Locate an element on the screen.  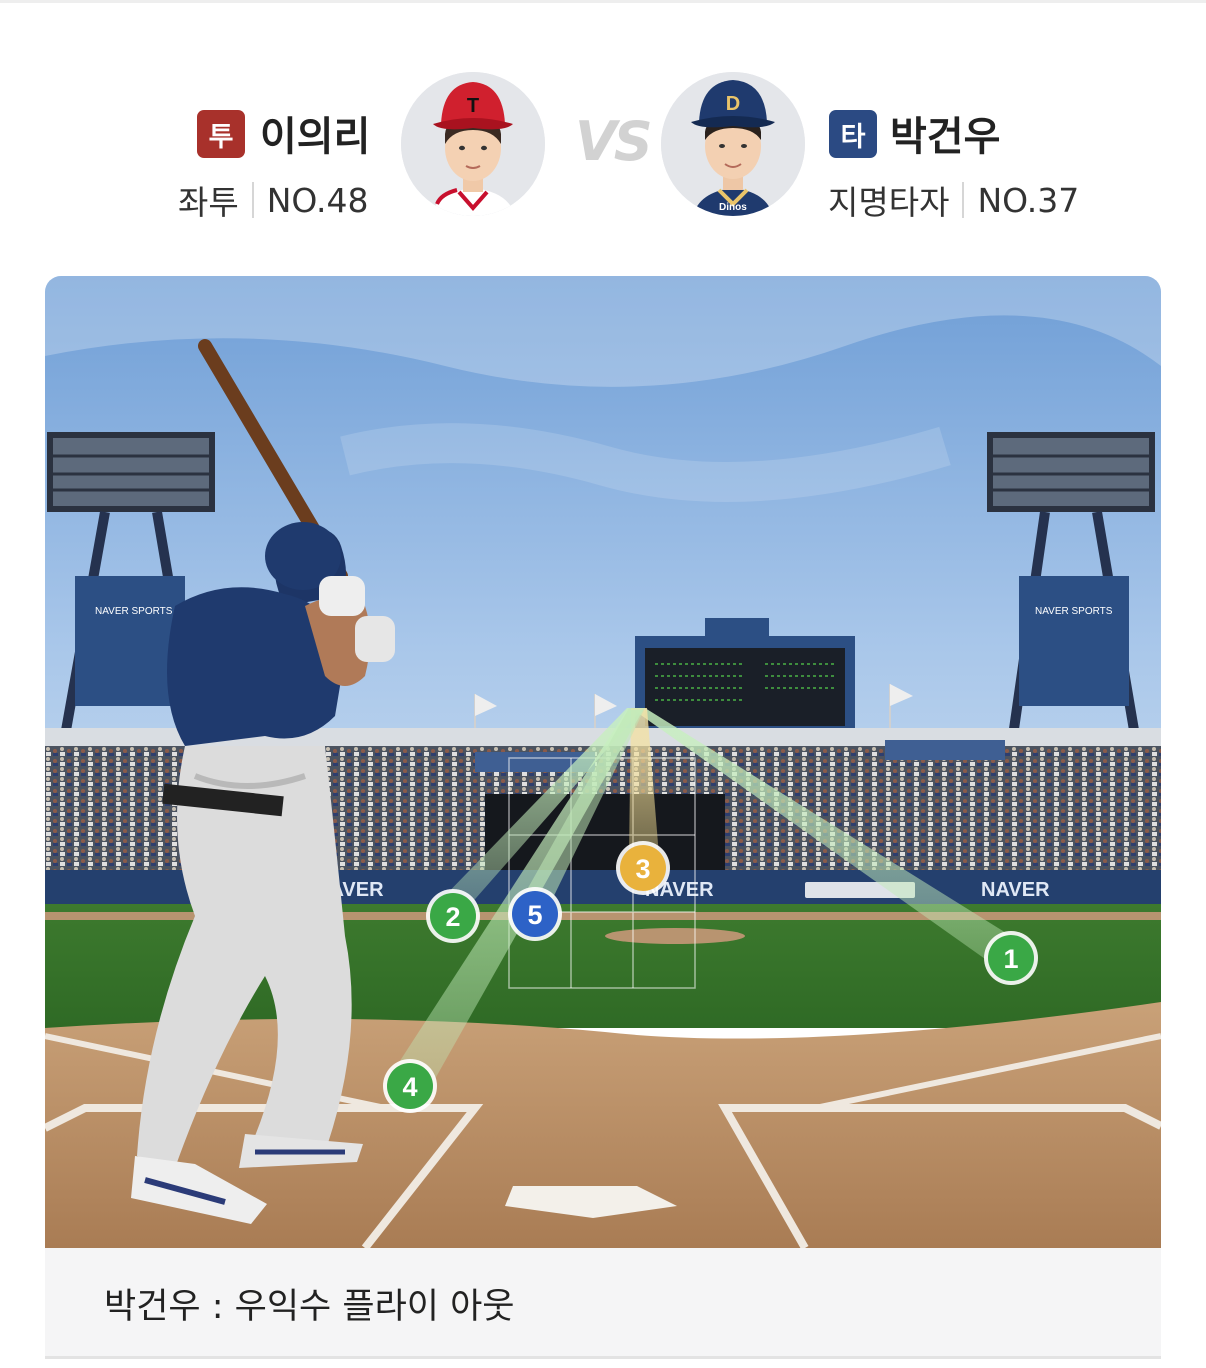
pitch-marker-3: 3 is located at coordinates (643, 868).